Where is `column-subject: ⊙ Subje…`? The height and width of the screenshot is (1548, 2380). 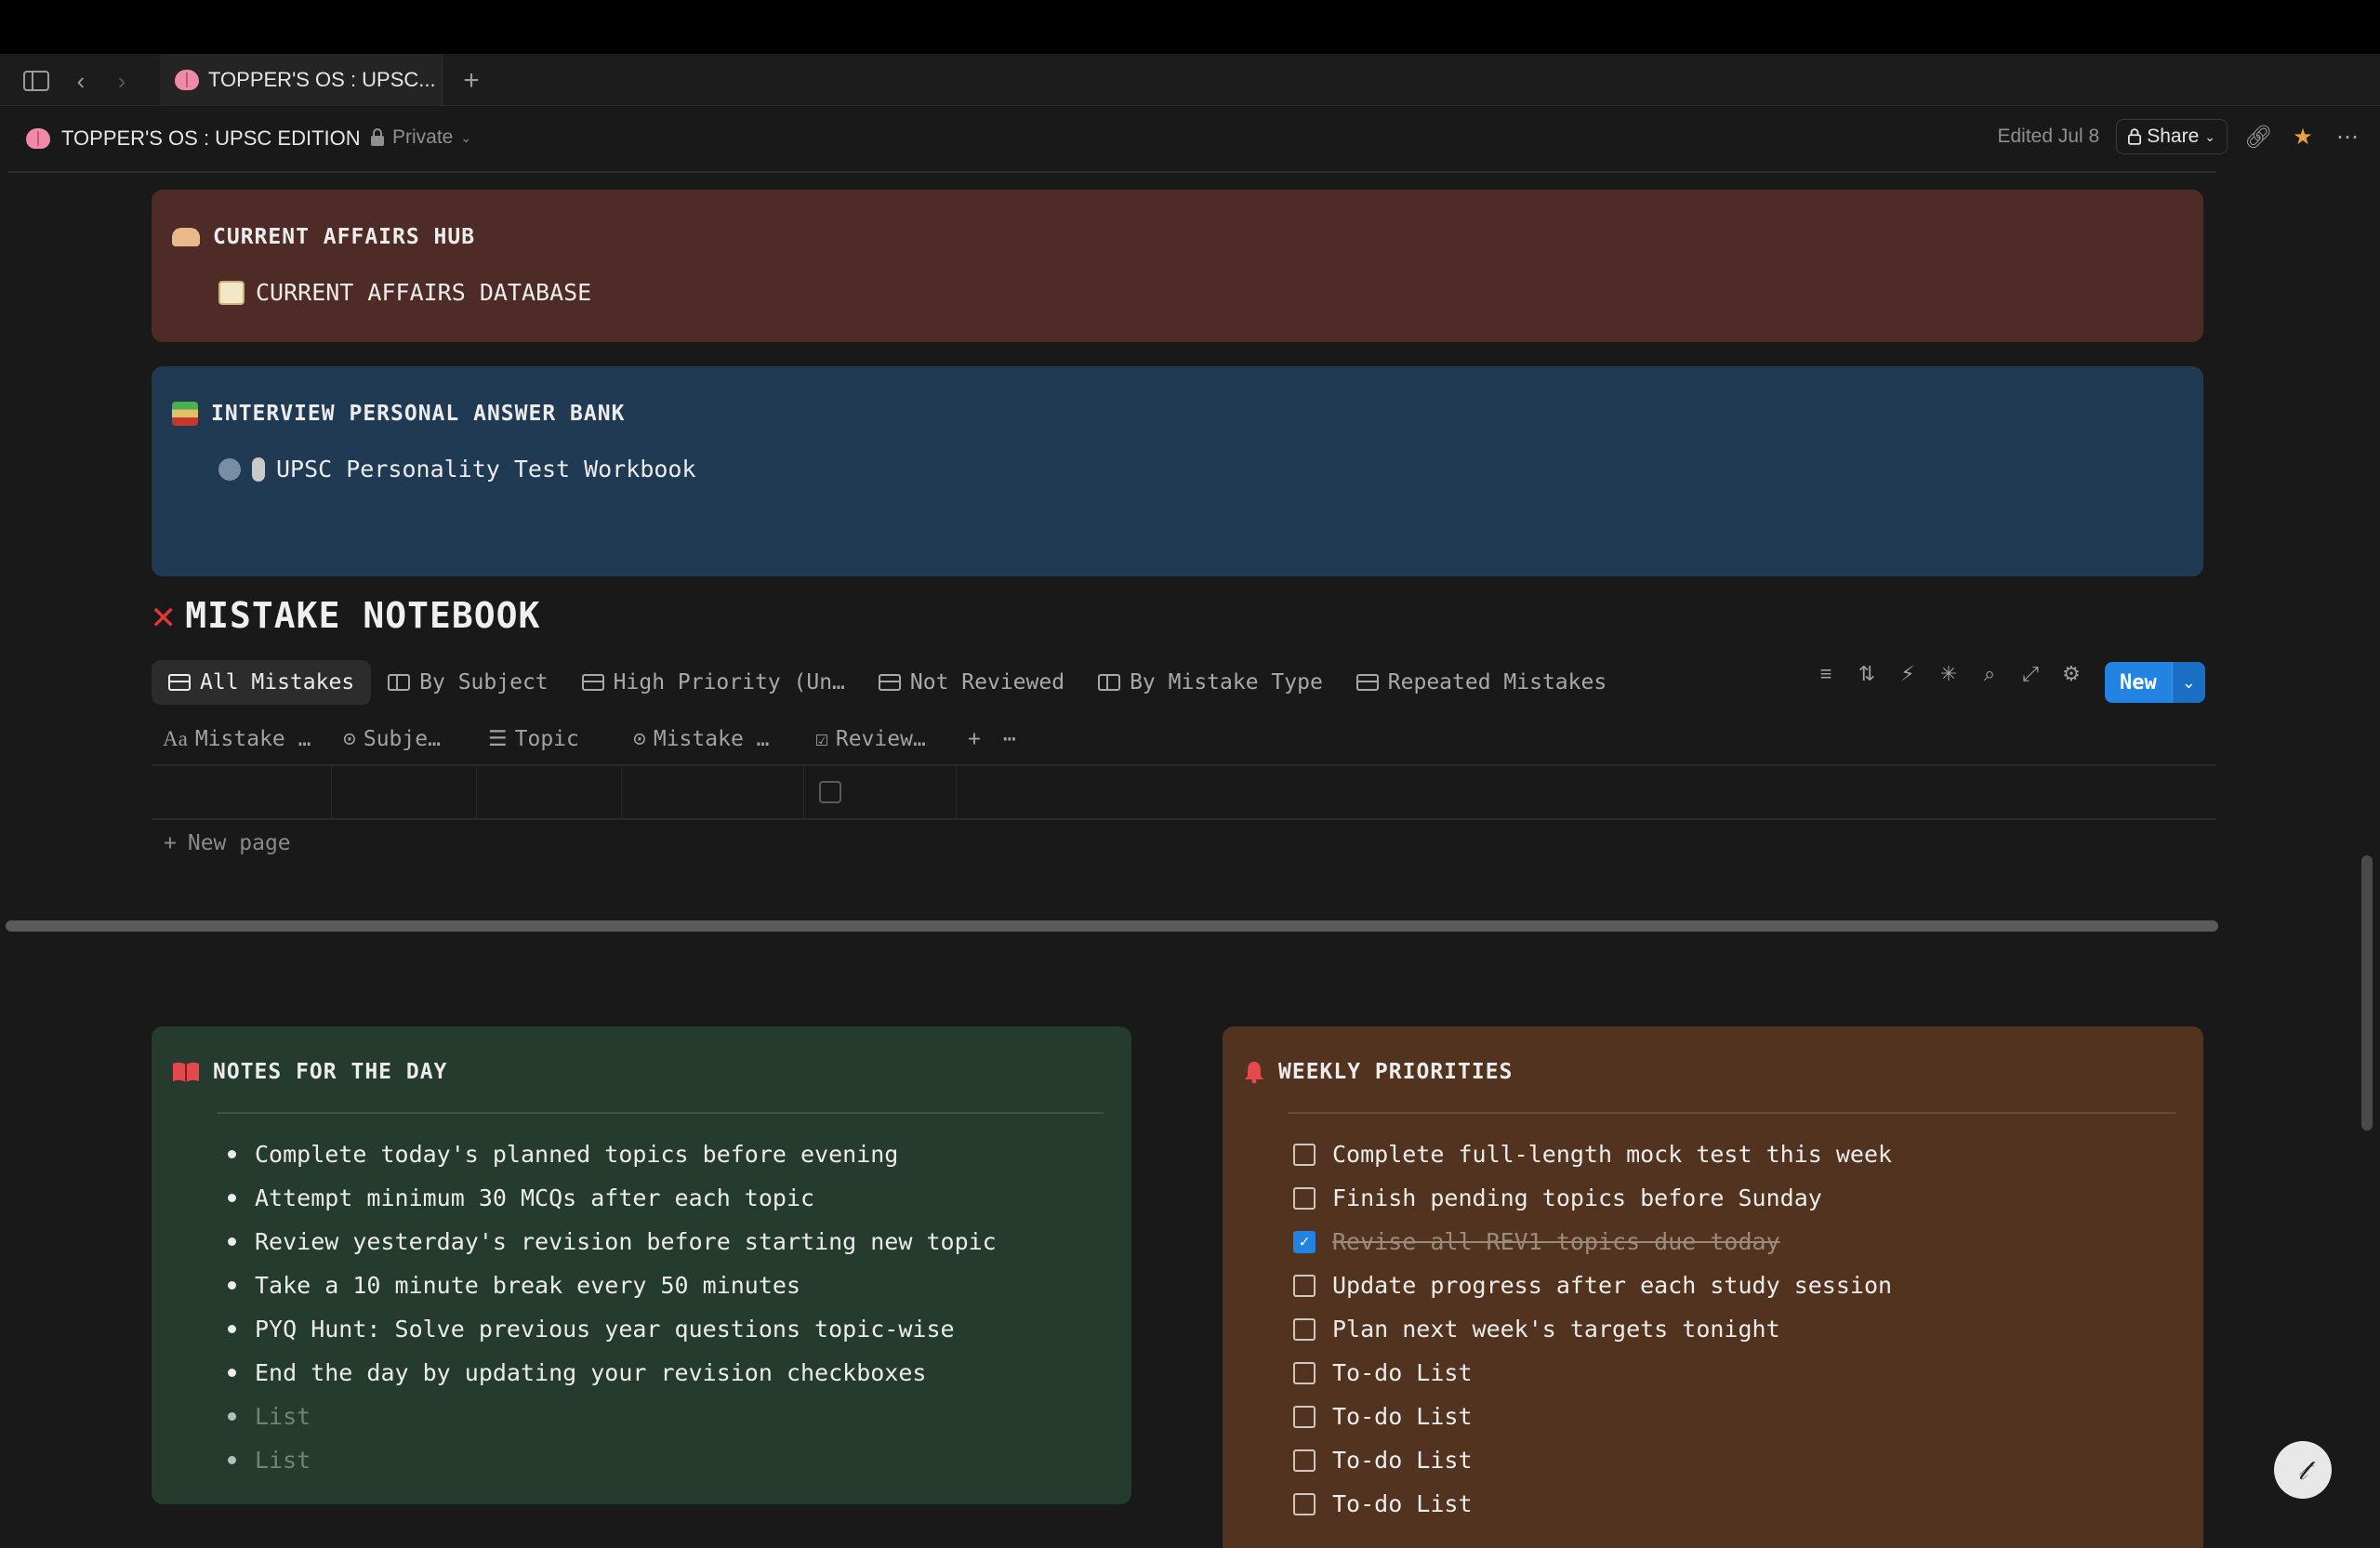
column-subject: ⊙ Subje… is located at coordinates (404, 739).